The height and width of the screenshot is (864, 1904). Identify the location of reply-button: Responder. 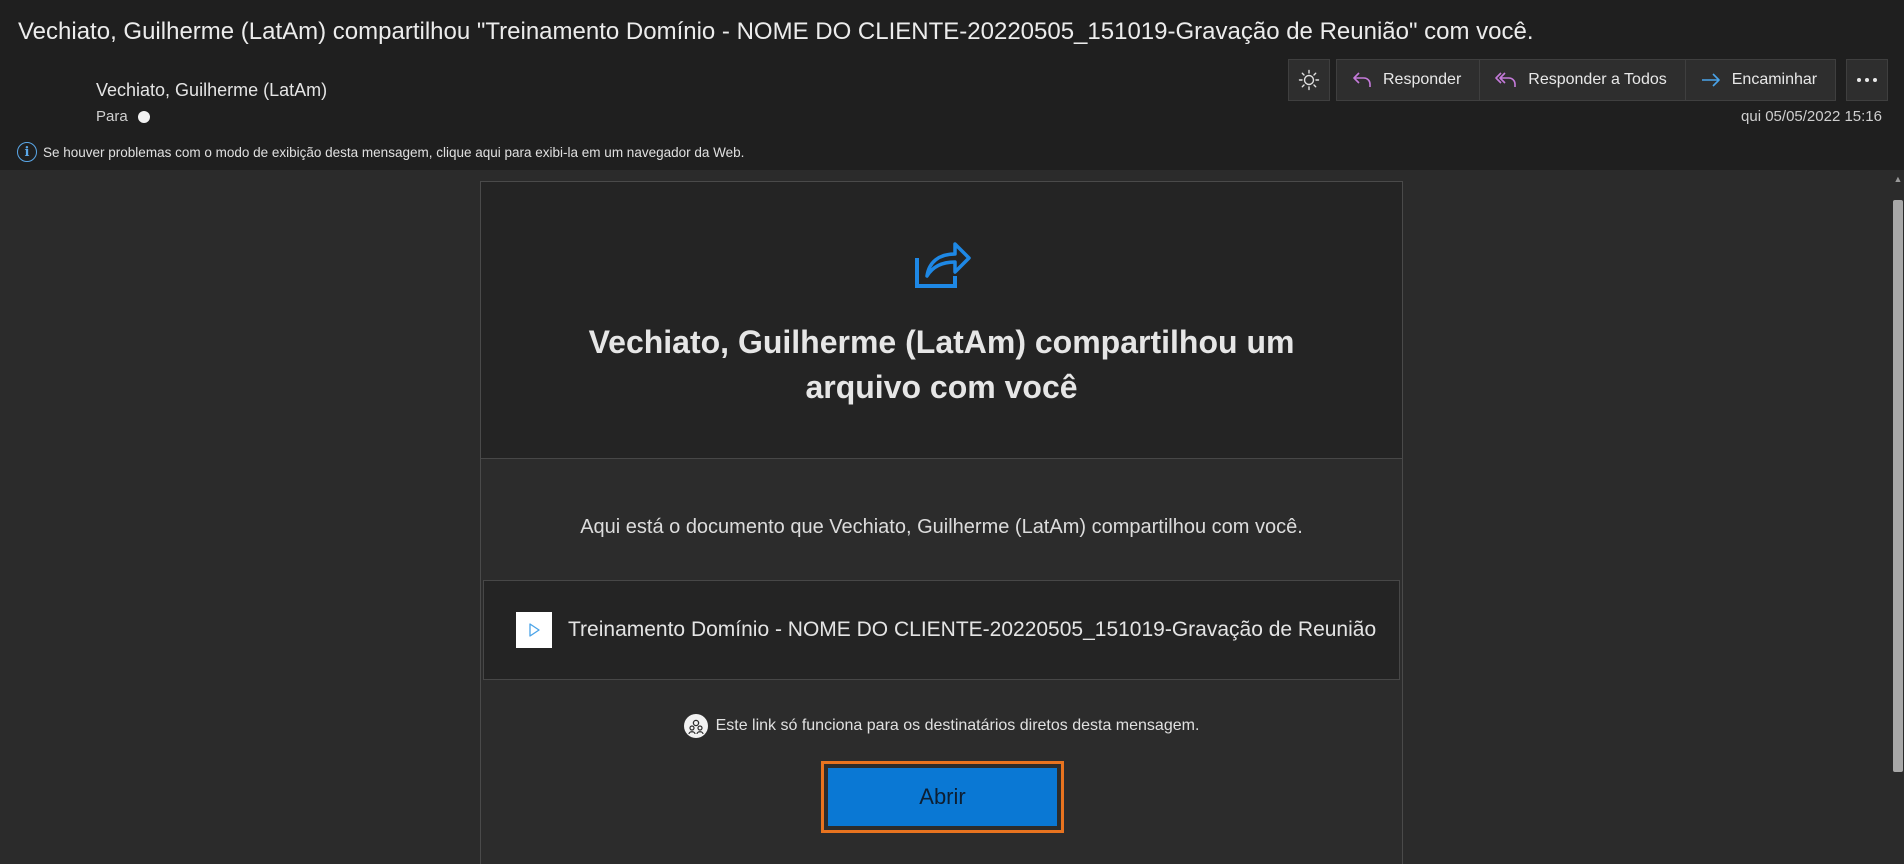
(1408, 80).